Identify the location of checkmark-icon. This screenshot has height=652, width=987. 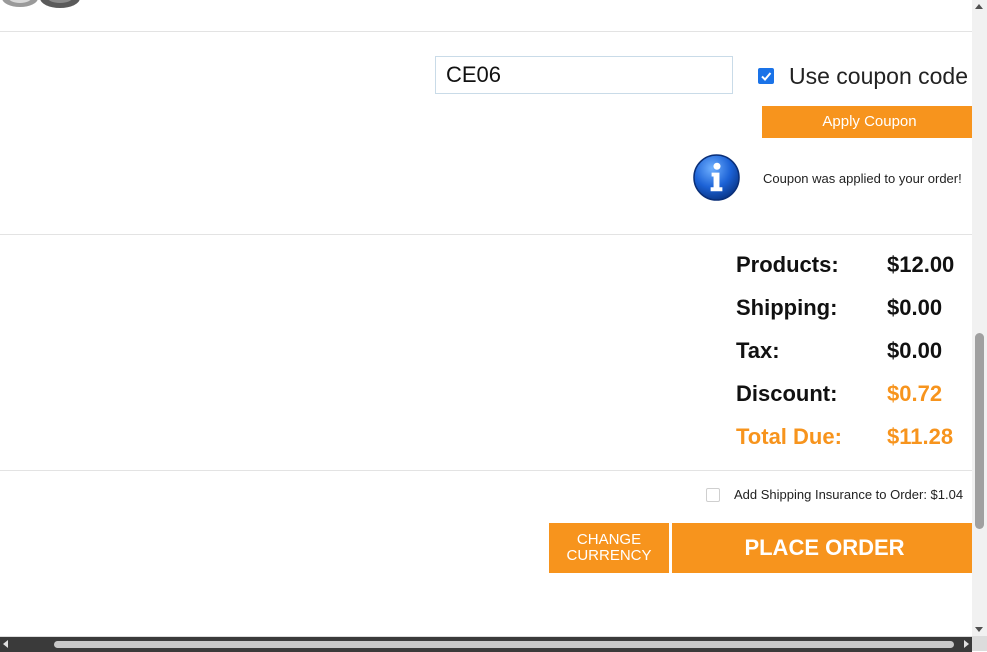
(766, 76).